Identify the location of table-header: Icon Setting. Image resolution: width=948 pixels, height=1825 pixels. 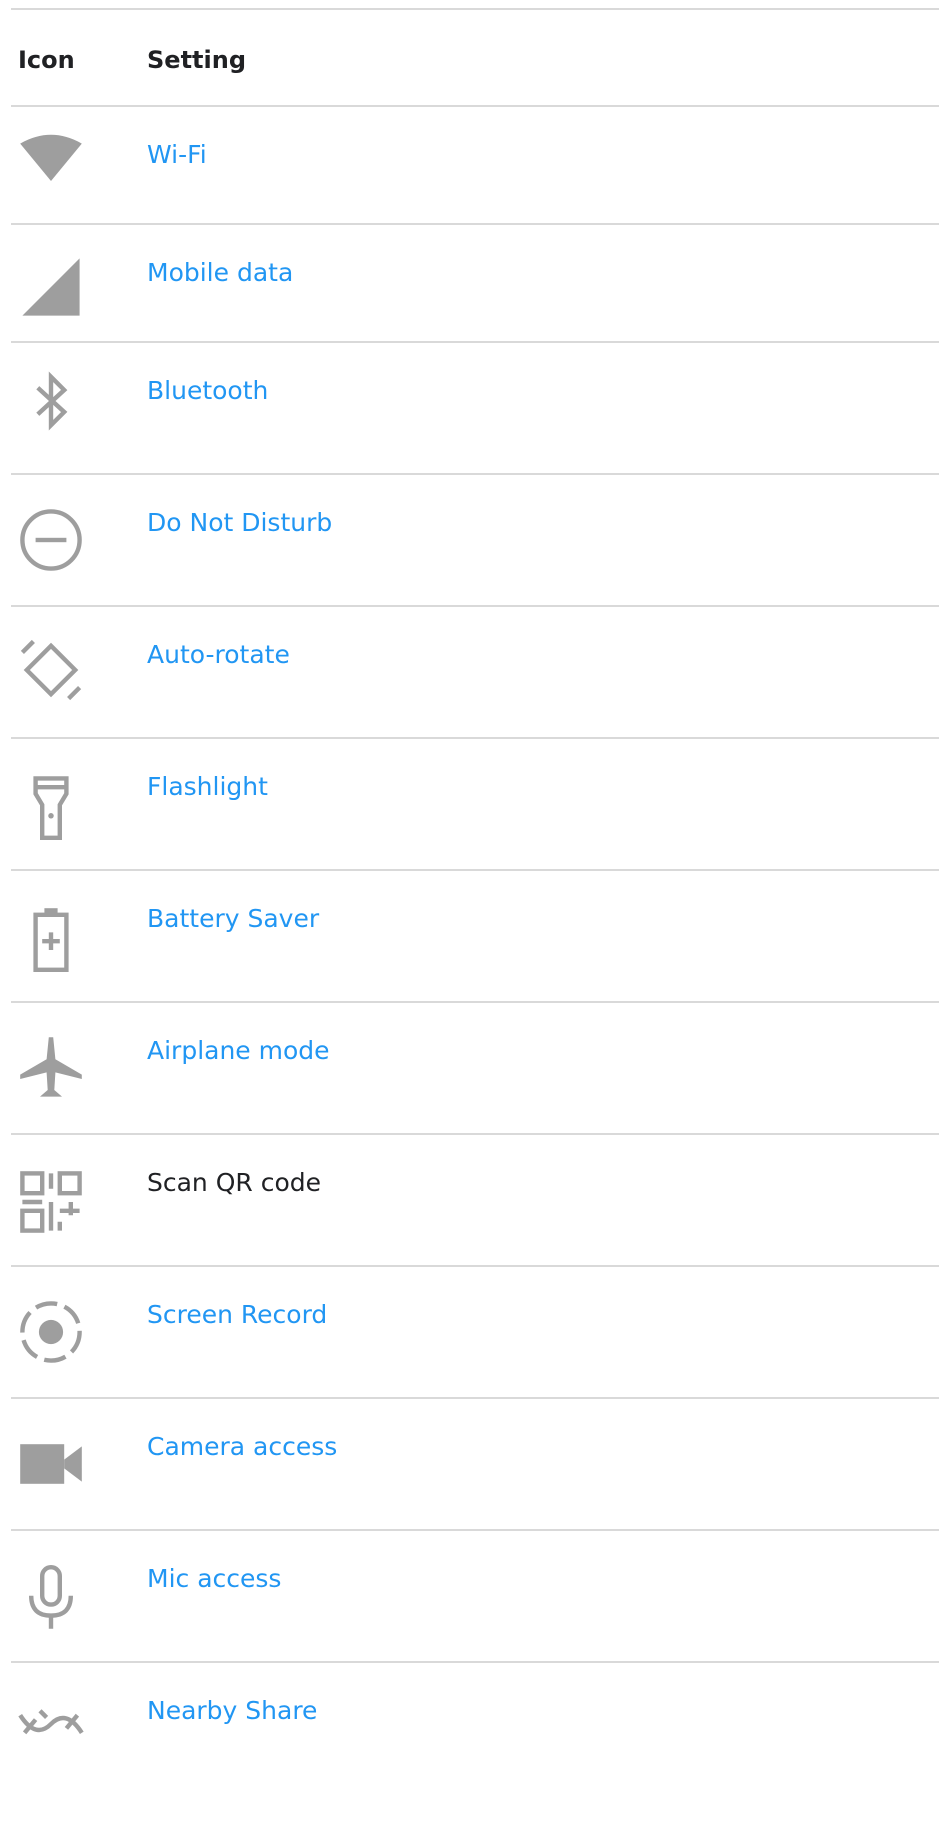
(475, 57).